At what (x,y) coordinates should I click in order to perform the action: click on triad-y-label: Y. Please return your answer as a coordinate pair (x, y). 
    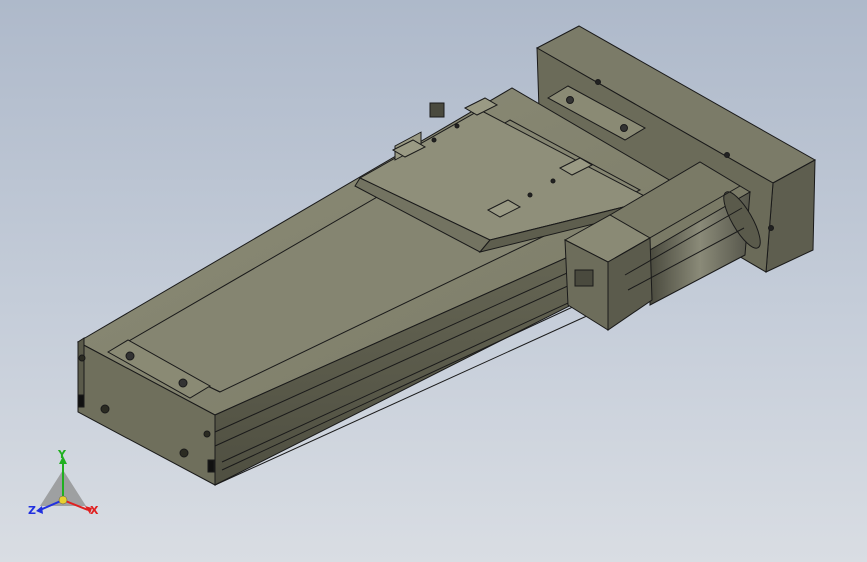
    Looking at the image, I should click on (62, 454).